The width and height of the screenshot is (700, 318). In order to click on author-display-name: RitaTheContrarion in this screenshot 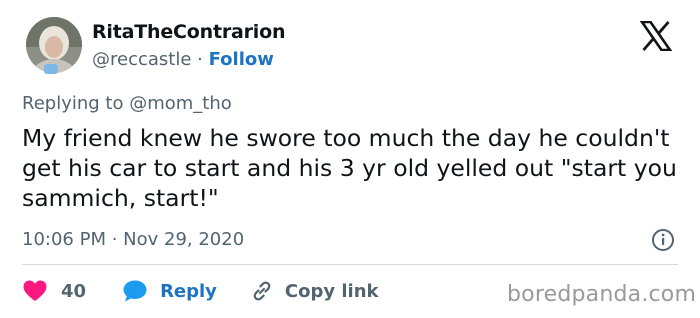, I will do `click(188, 32)`.